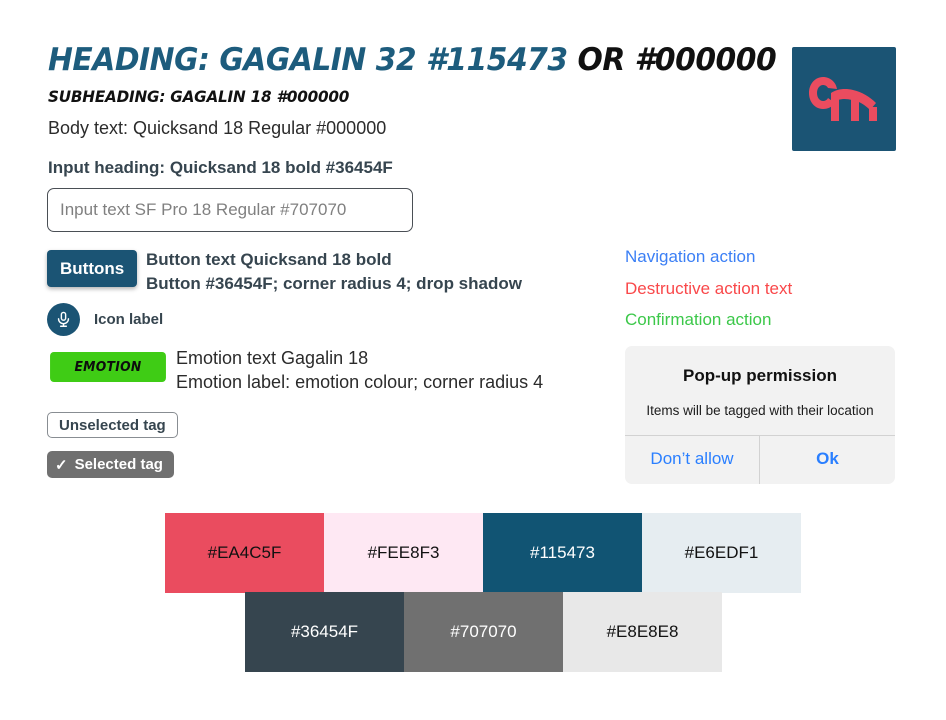  Describe the element at coordinates (112, 425) in the screenshot. I see `unselected-tag: Unselected tag` at that location.